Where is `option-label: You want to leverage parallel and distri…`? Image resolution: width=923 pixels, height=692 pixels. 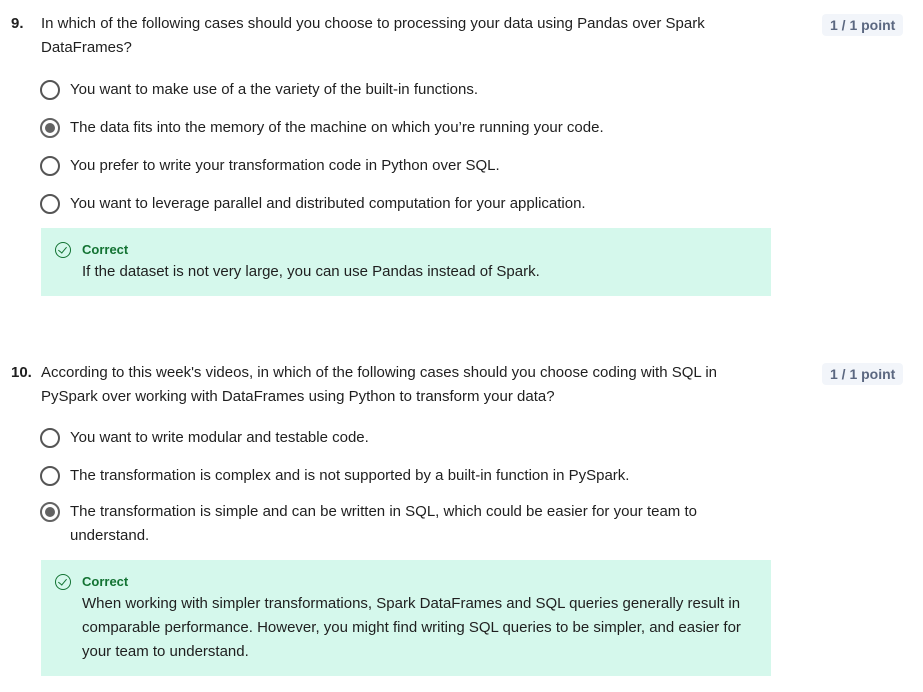 option-label: You want to leverage parallel and distri… is located at coordinates (328, 203).